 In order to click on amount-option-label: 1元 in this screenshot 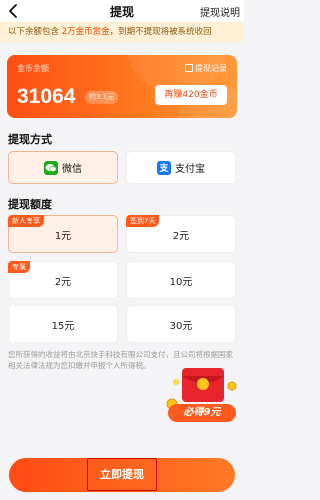, I will do `click(63, 236)`.